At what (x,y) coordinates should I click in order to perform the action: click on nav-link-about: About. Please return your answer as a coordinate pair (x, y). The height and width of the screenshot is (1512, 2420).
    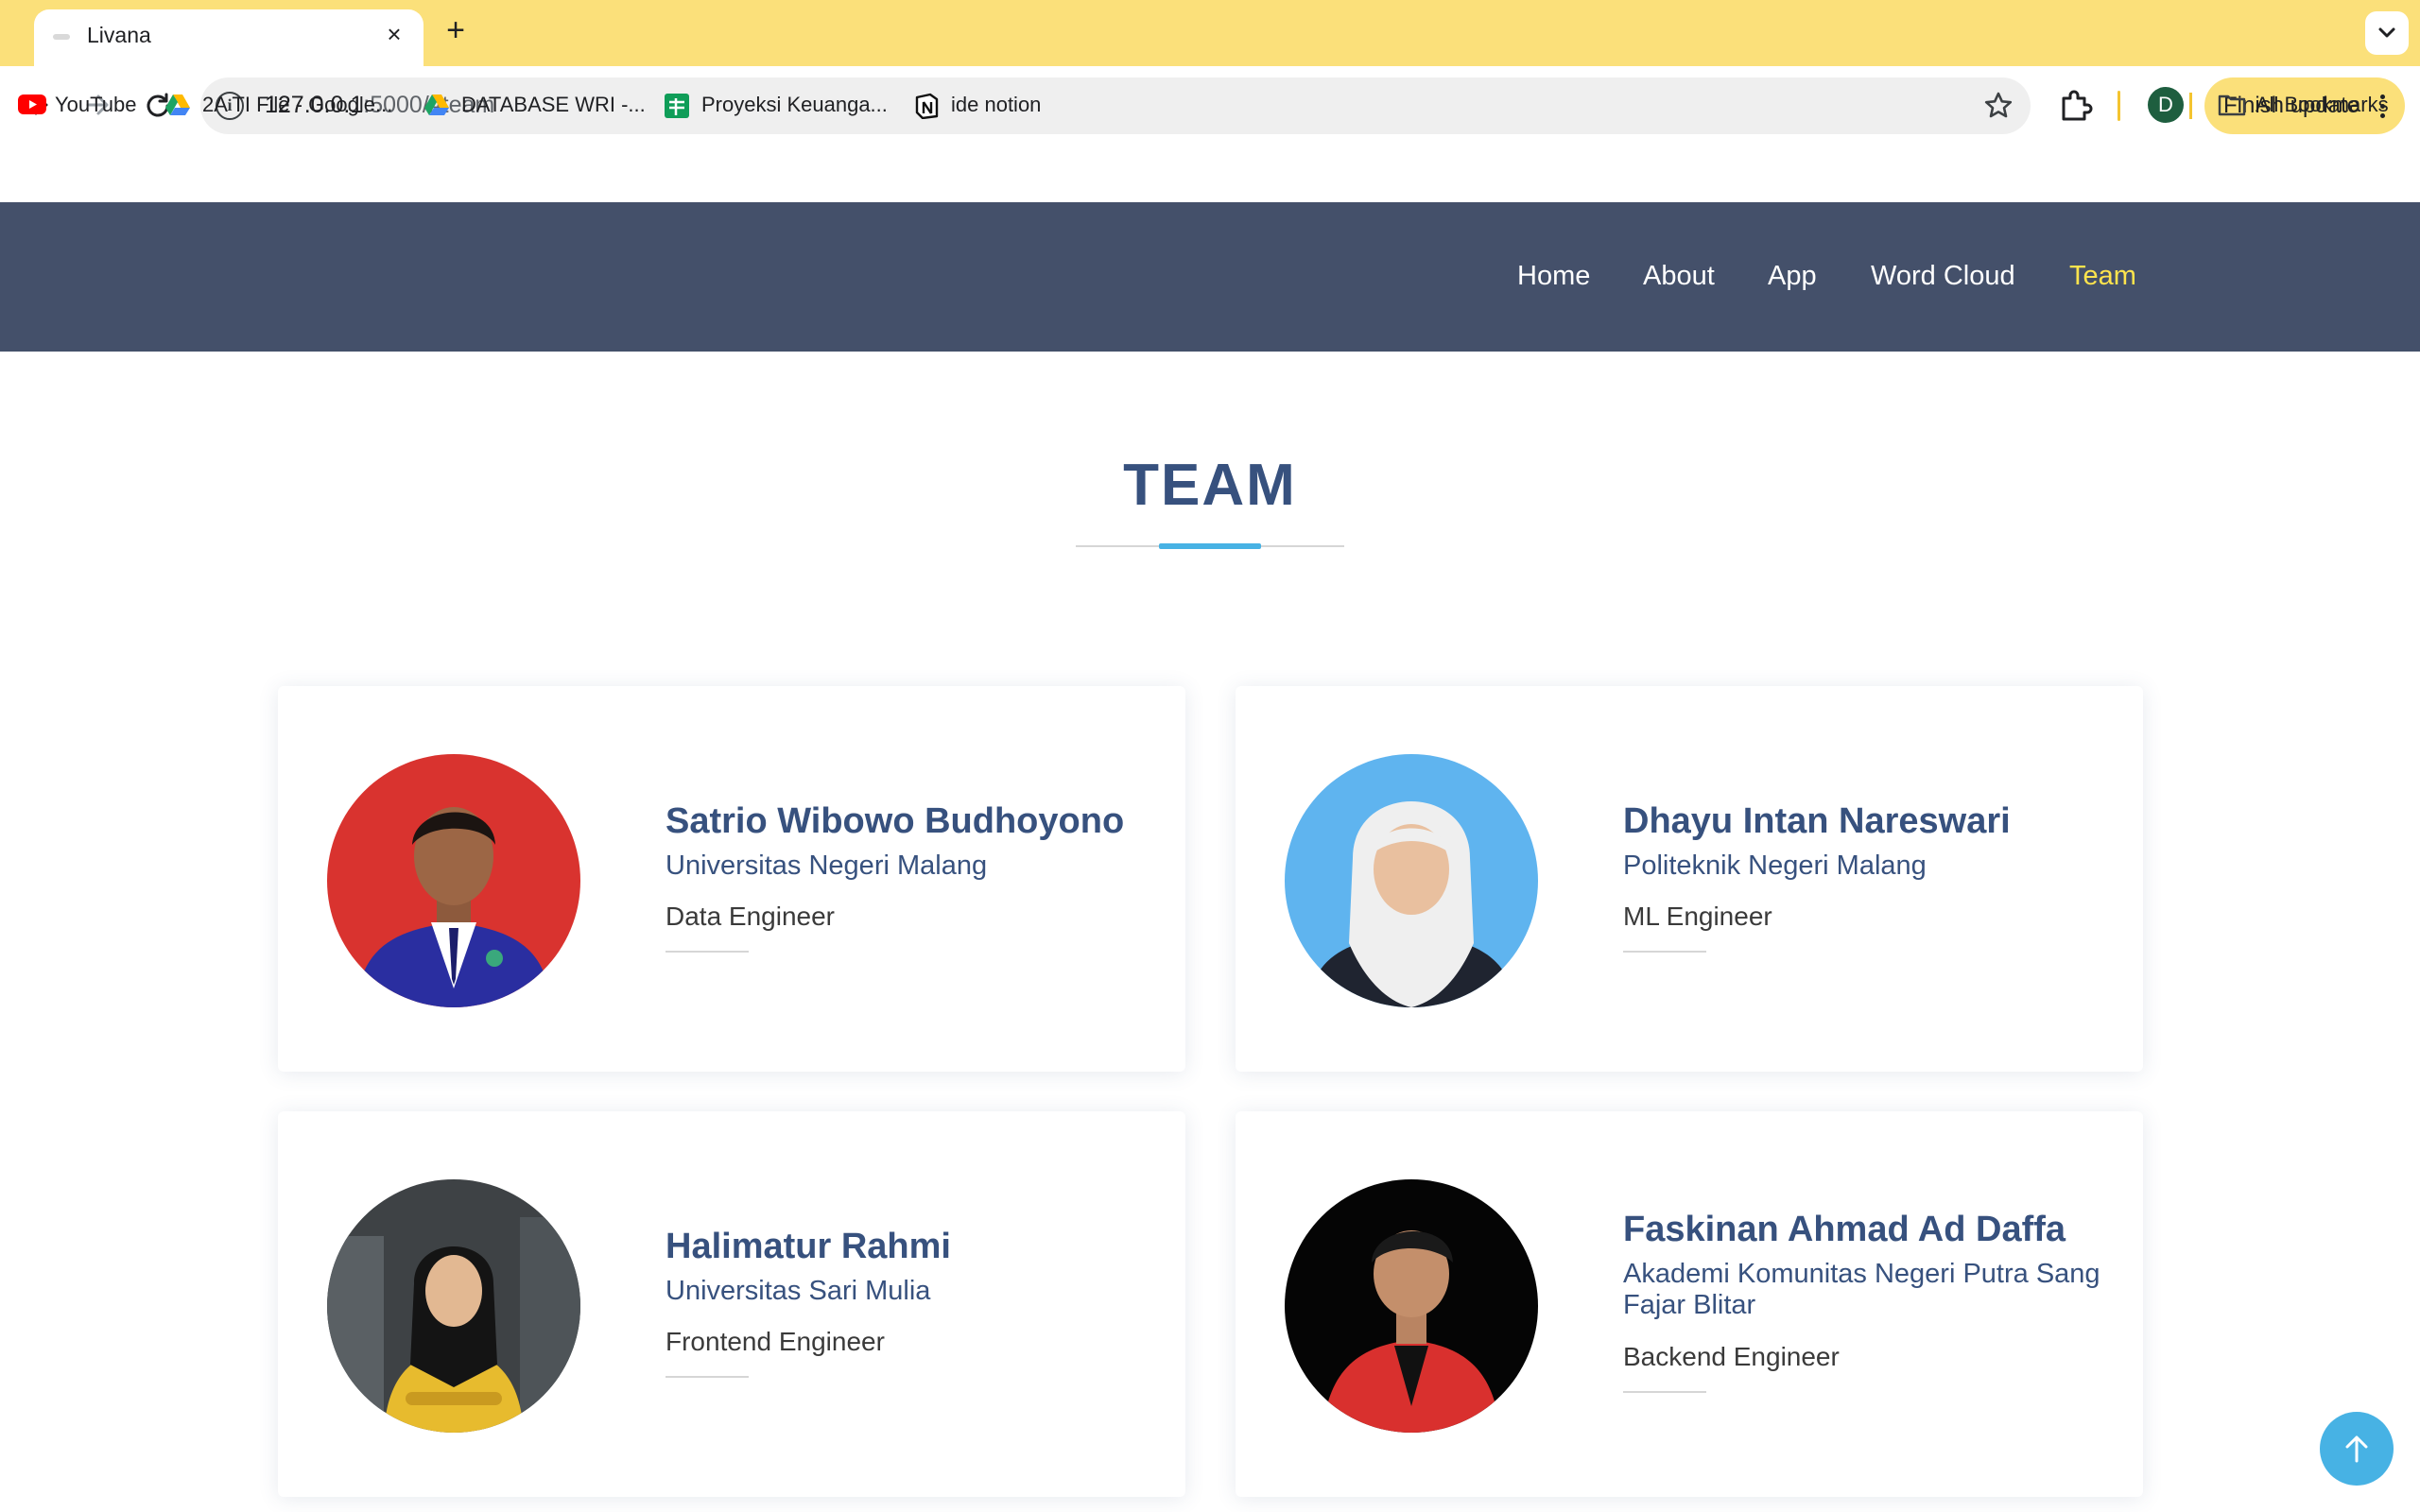
    Looking at the image, I should click on (1679, 276).